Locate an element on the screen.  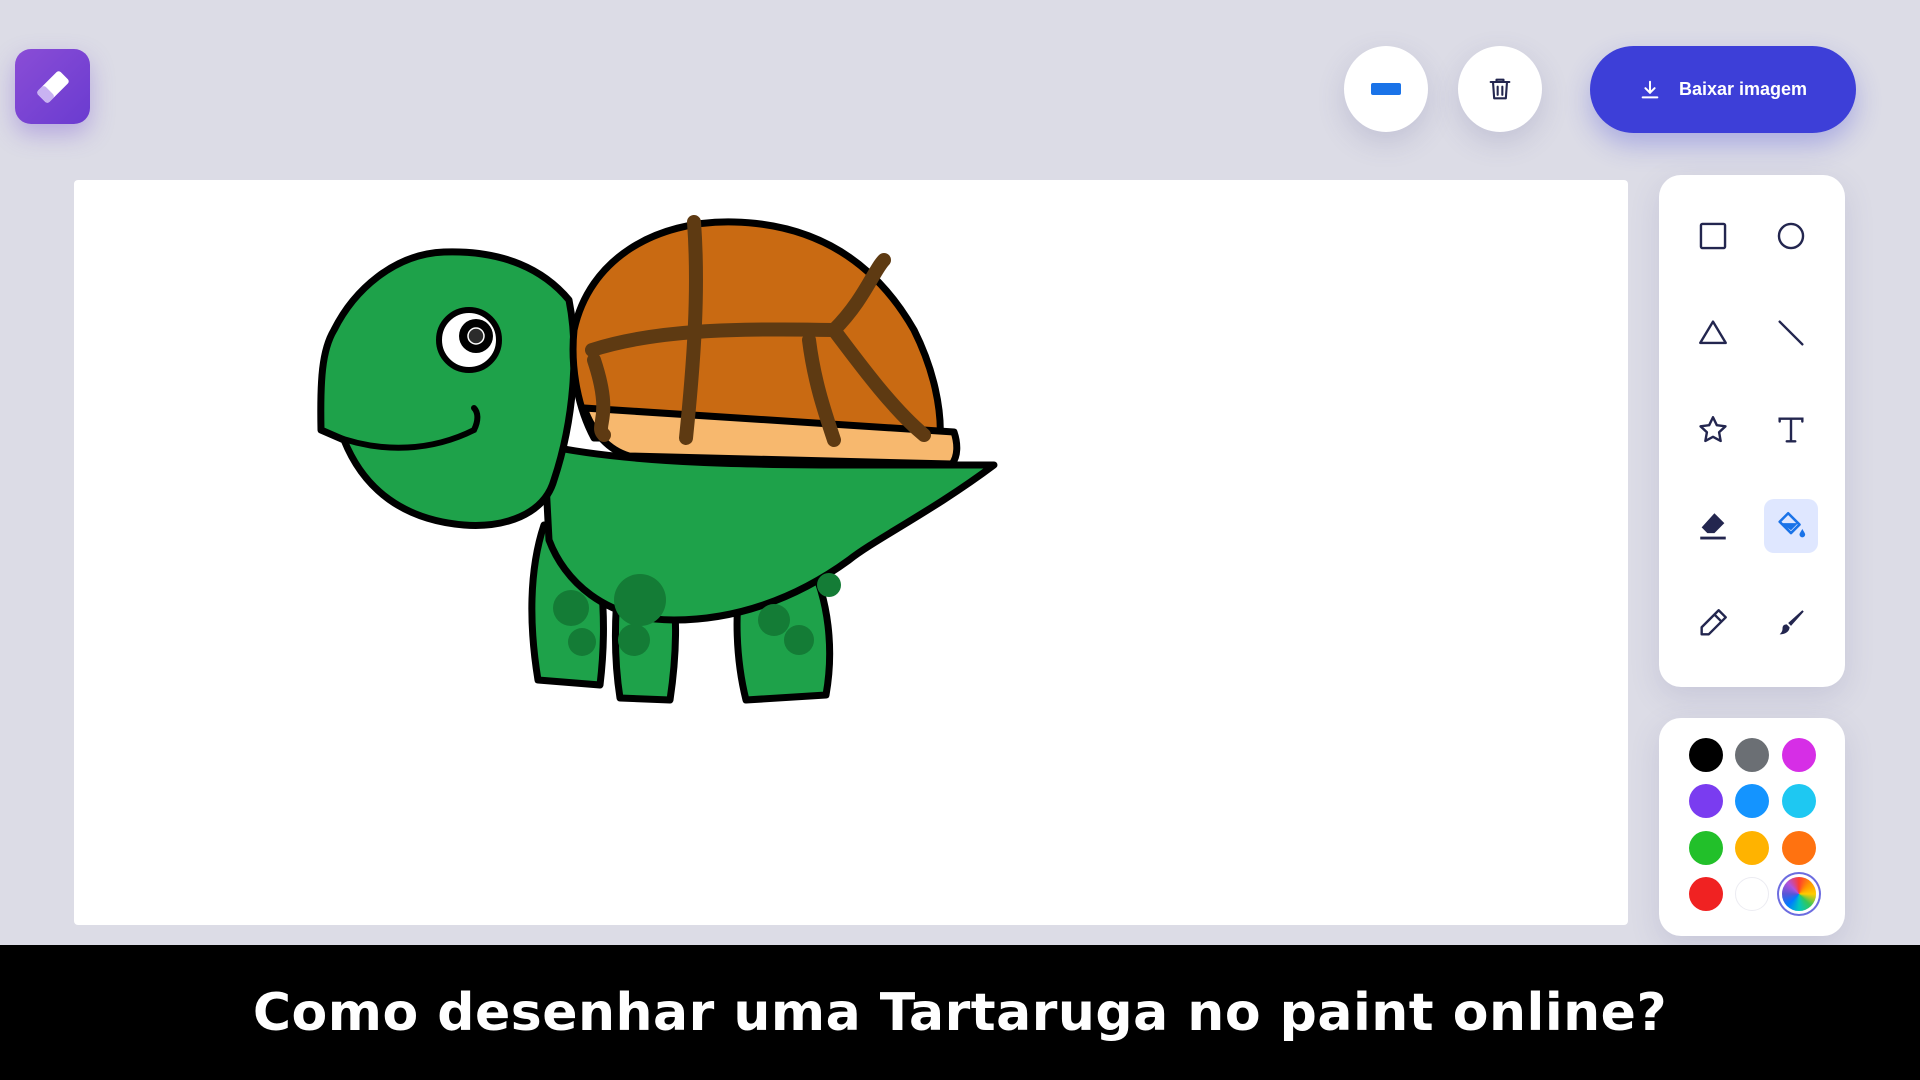
eraser-logo-icon is located at coordinates (52, 86).